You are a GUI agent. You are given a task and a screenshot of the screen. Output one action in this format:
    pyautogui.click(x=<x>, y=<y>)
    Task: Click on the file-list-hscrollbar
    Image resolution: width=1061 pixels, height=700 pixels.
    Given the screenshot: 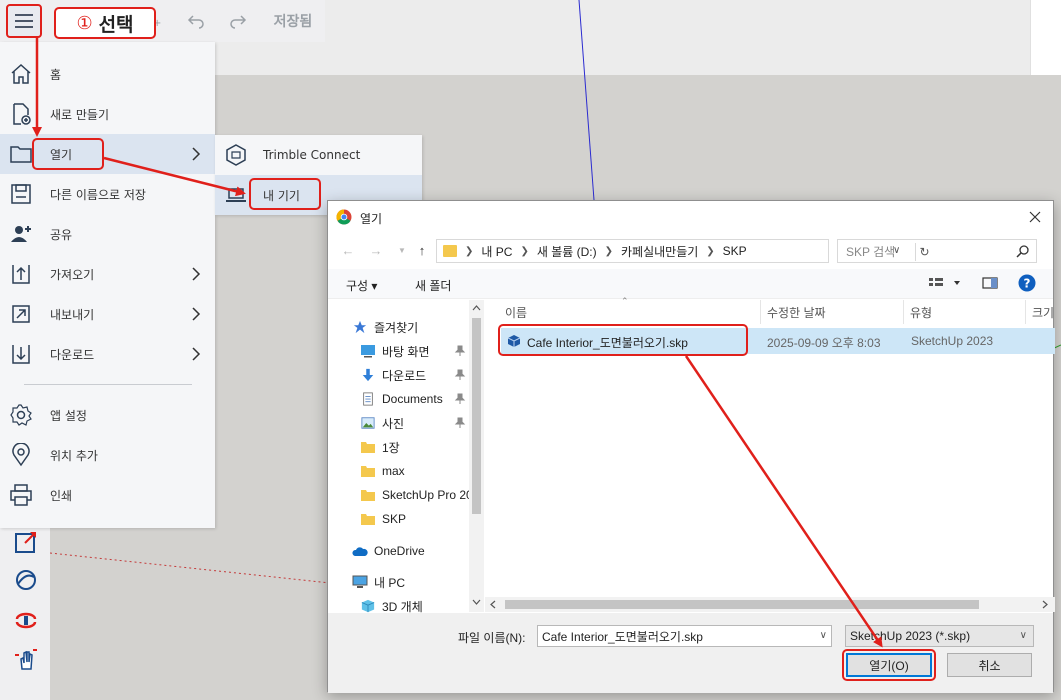 What is the action you would take?
    pyautogui.click(x=770, y=604)
    